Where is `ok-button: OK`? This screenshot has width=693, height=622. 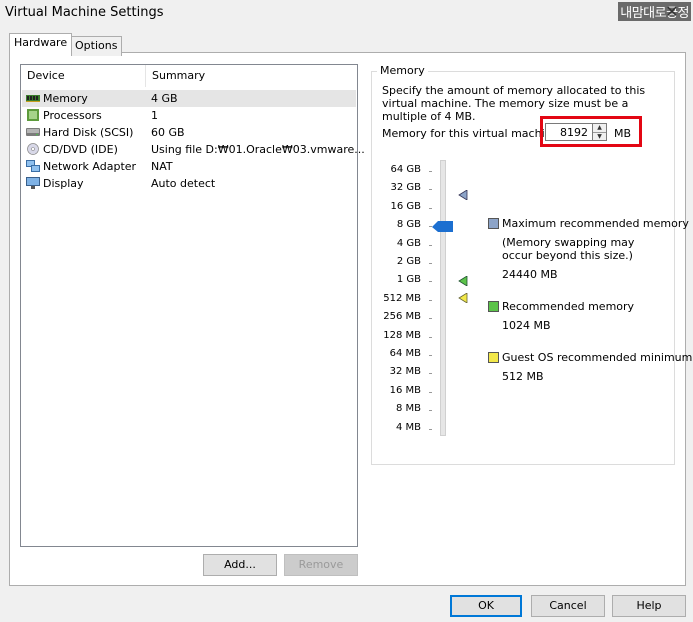
ok-button: OK is located at coordinates (486, 606).